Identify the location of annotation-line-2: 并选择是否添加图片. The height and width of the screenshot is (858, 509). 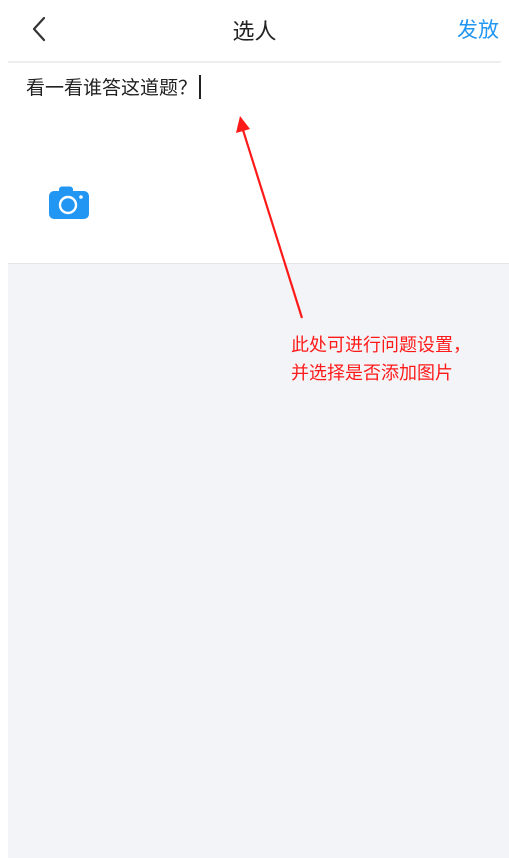
(372, 373).